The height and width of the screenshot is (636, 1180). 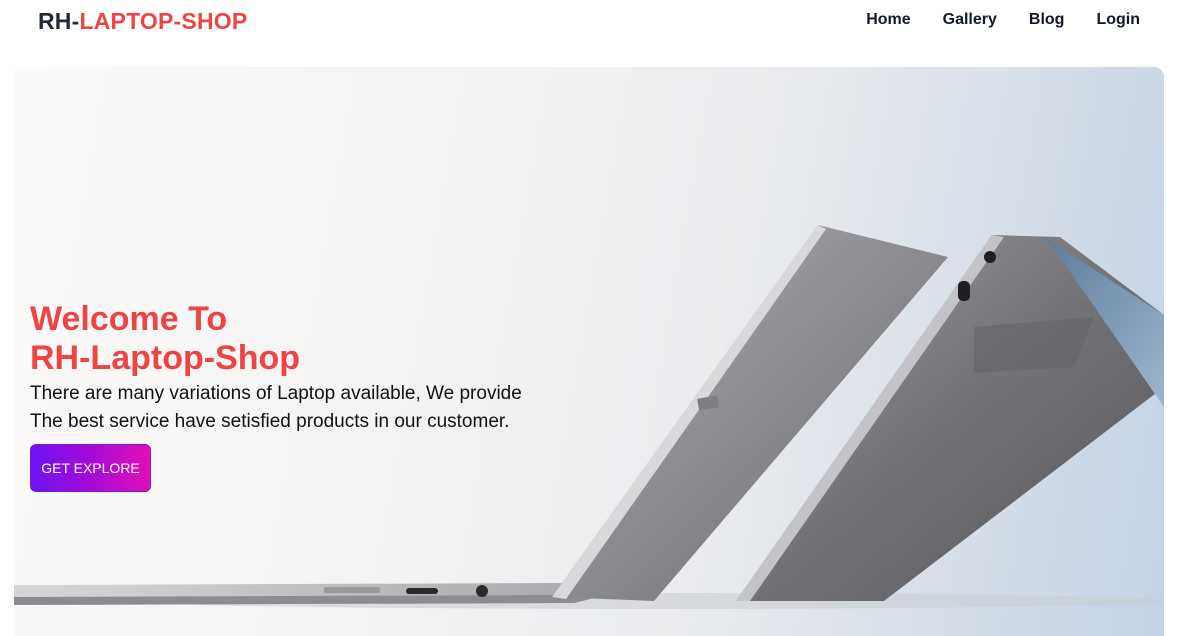 I want to click on nav-blog-link: Blog, so click(x=1047, y=20).